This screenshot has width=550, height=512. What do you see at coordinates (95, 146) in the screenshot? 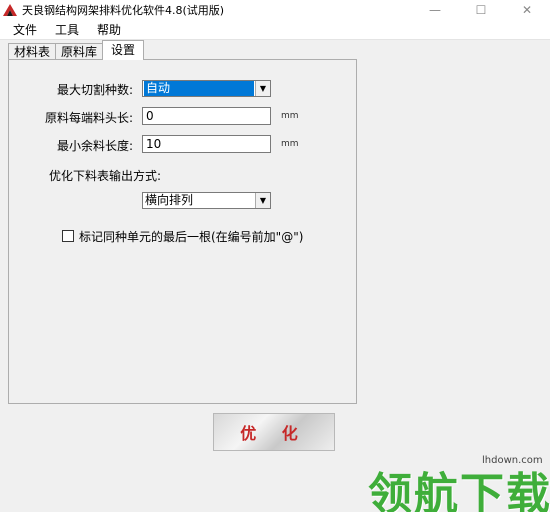
I see `min-remain-label: 最小余料长度:` at bounding box center [95, 146].